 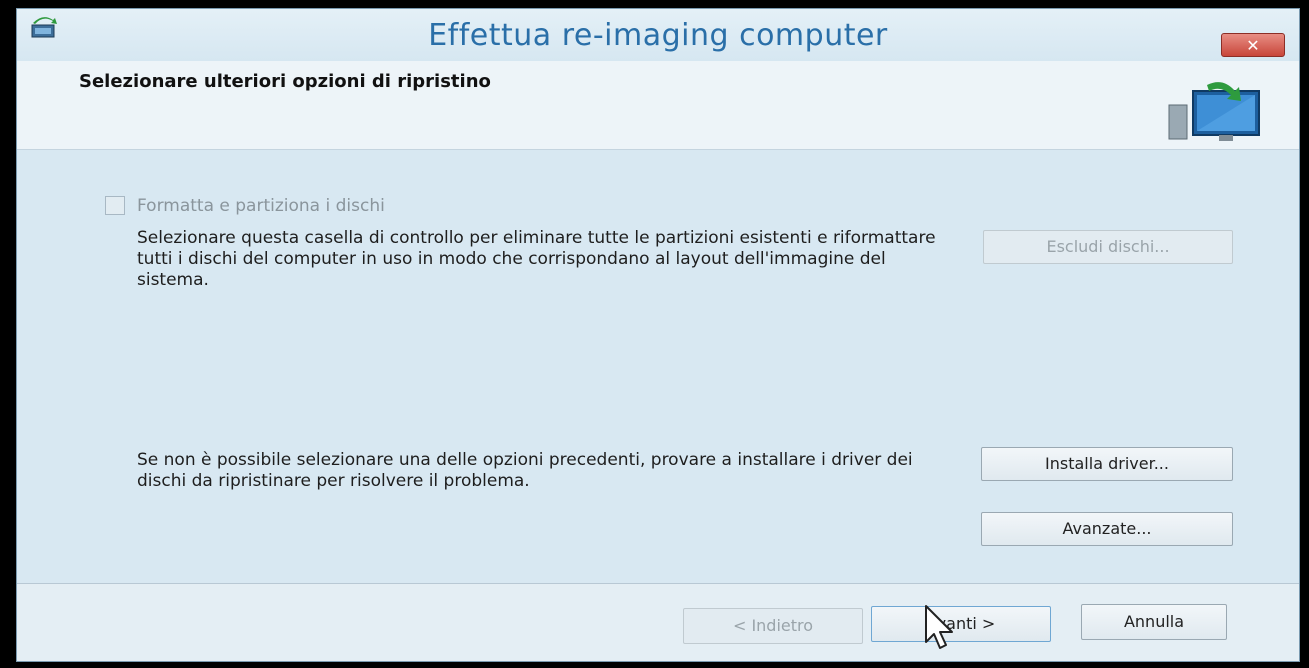 What do you see at coordinates (1154, 622) in the screenshot?
I see `cancel-button: Annulla` at bounding box center [1154, 622].